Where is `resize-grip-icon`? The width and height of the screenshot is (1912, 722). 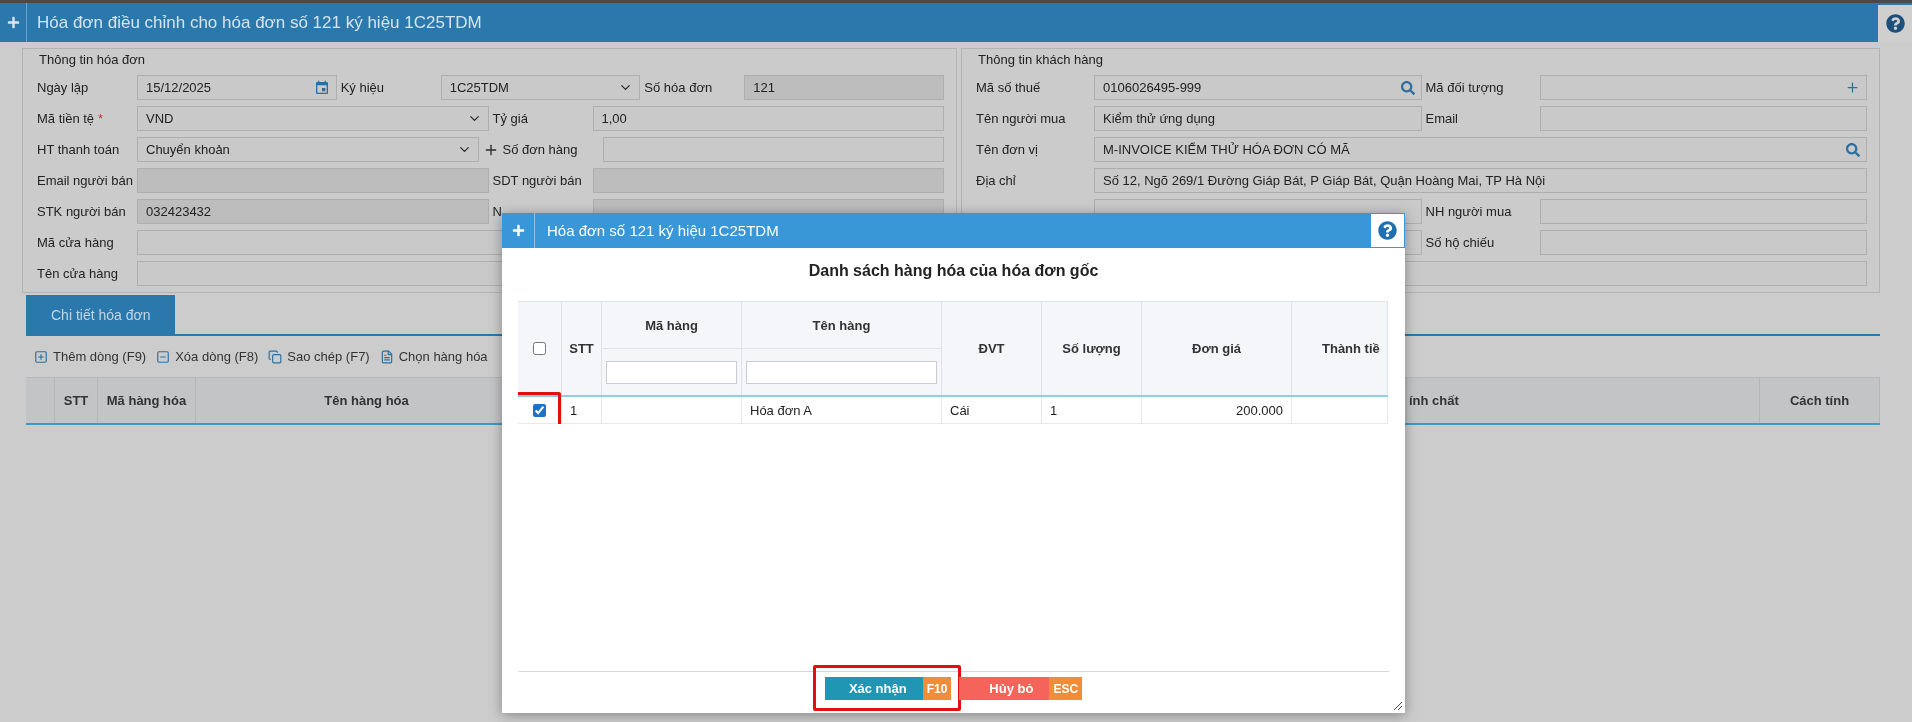 resize-grip-icon is located at coordinates (1397, 705).